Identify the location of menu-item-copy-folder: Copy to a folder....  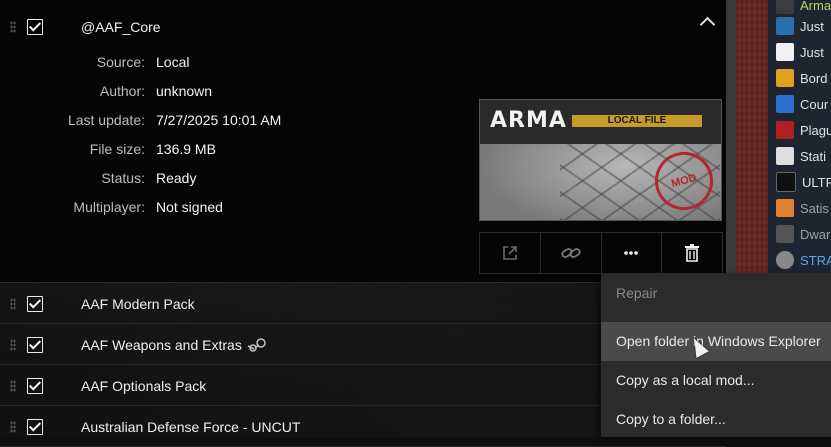
(716, 419).